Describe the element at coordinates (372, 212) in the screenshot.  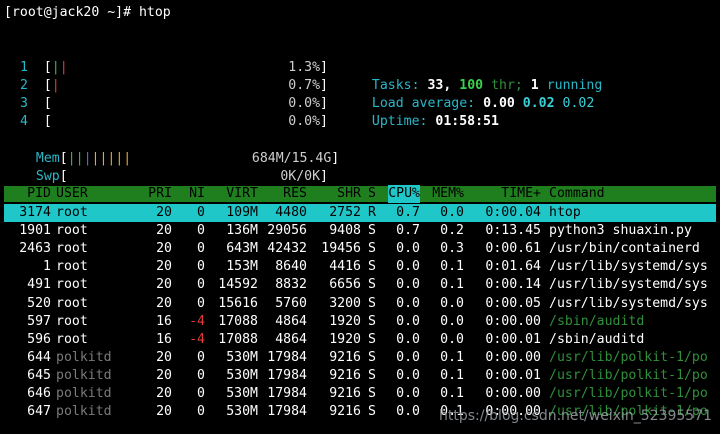
I see `cell-s: R` at that location.